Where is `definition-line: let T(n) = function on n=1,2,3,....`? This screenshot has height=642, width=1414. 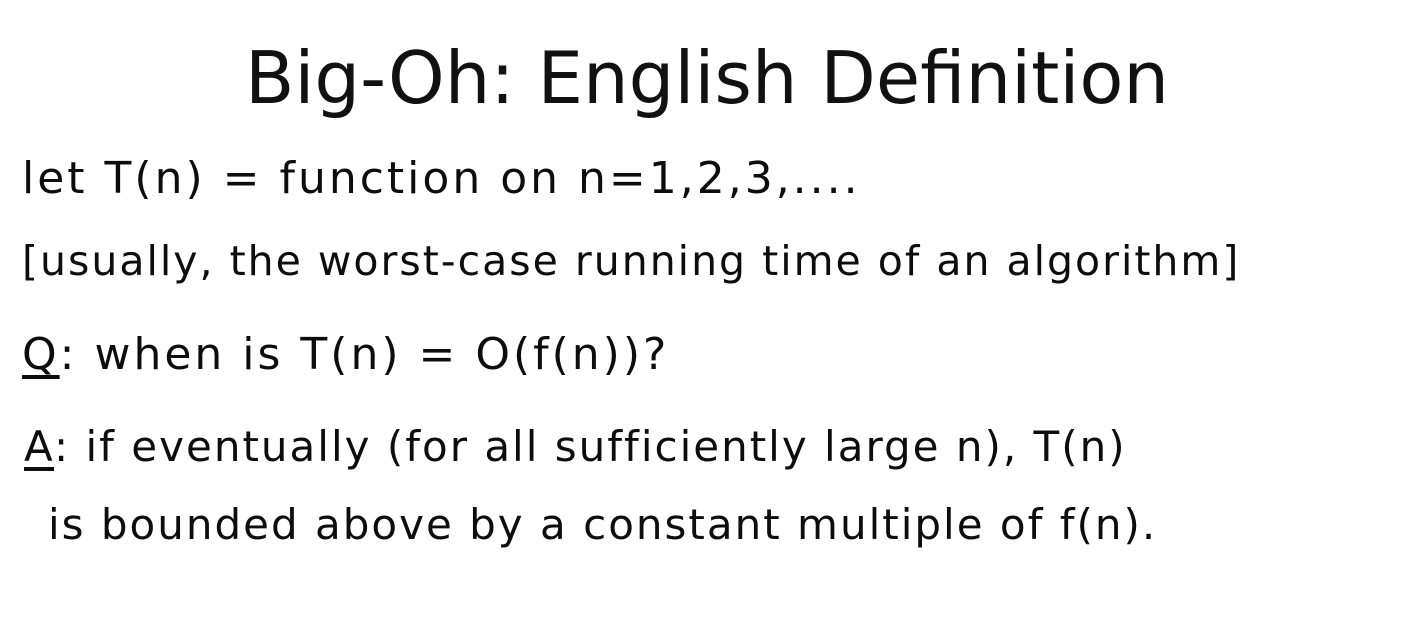 definition-line: let T(n) = function on n=1,2,3,.... is located at coordinates (441, 178).